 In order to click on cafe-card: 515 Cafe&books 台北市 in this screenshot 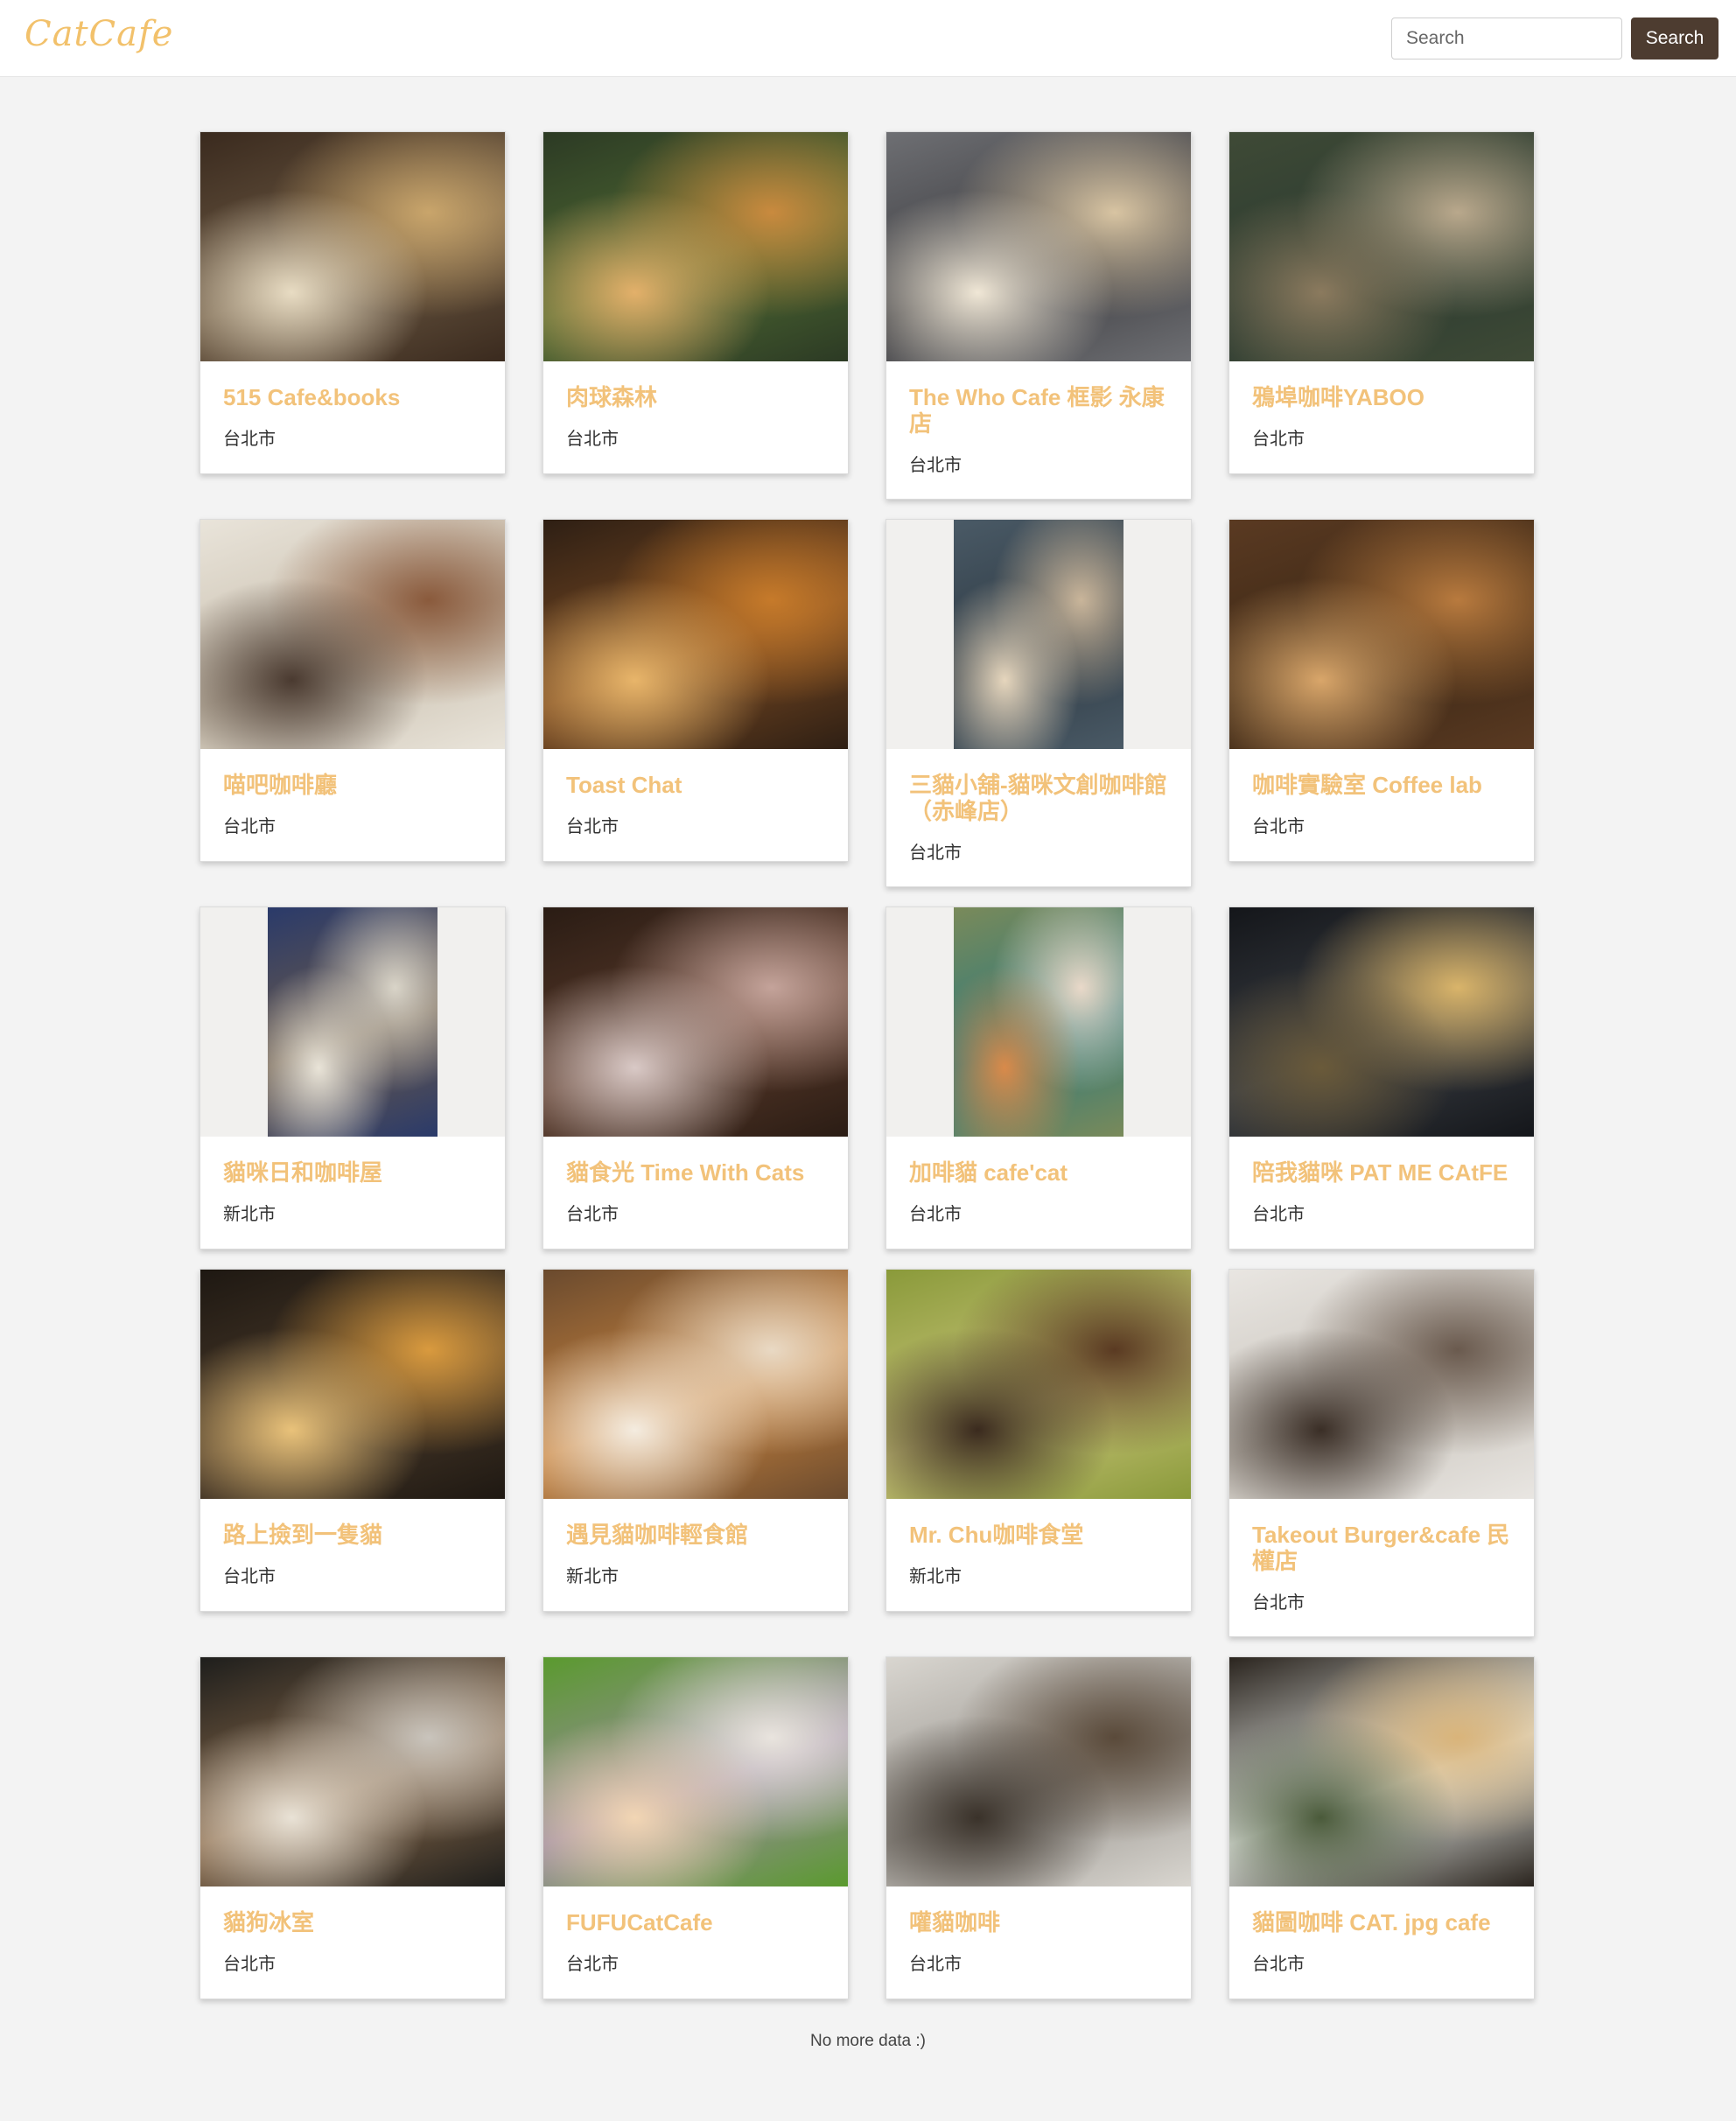, I will do `click(353, 302)`.